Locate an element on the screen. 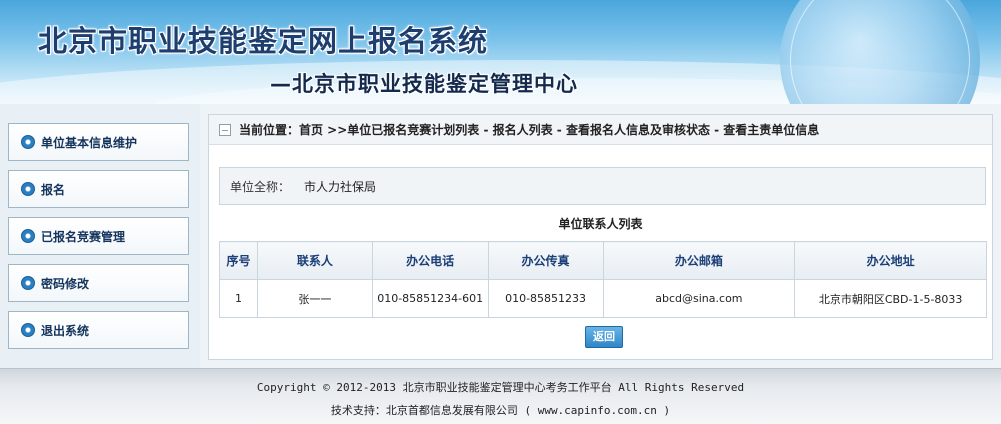 The image size is (1001, 424). cell-address: 北京市朝阳区CBD-1-5-8033 is located at coordinates (890, 298).